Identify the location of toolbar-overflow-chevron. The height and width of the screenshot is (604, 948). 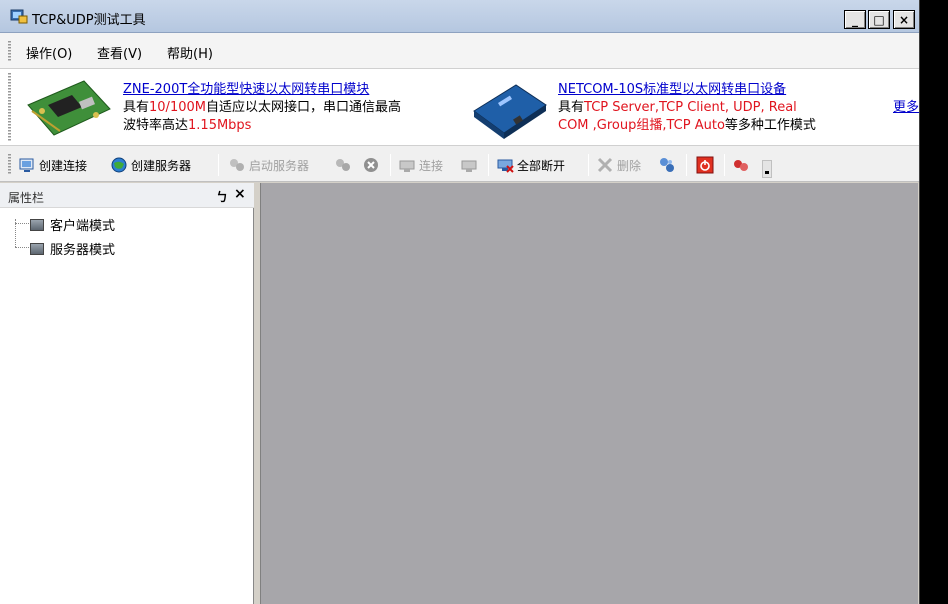
(767, 169).